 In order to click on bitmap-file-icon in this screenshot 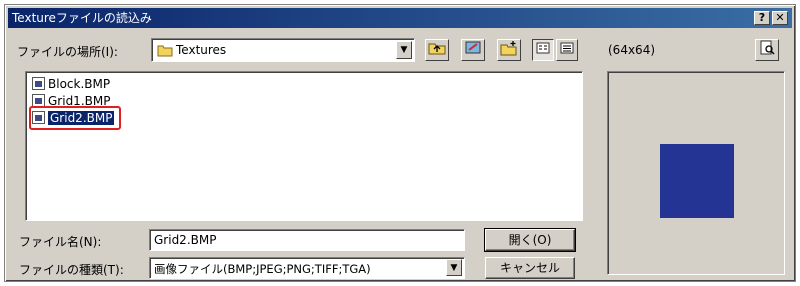, I will do `click(38, 83)`.